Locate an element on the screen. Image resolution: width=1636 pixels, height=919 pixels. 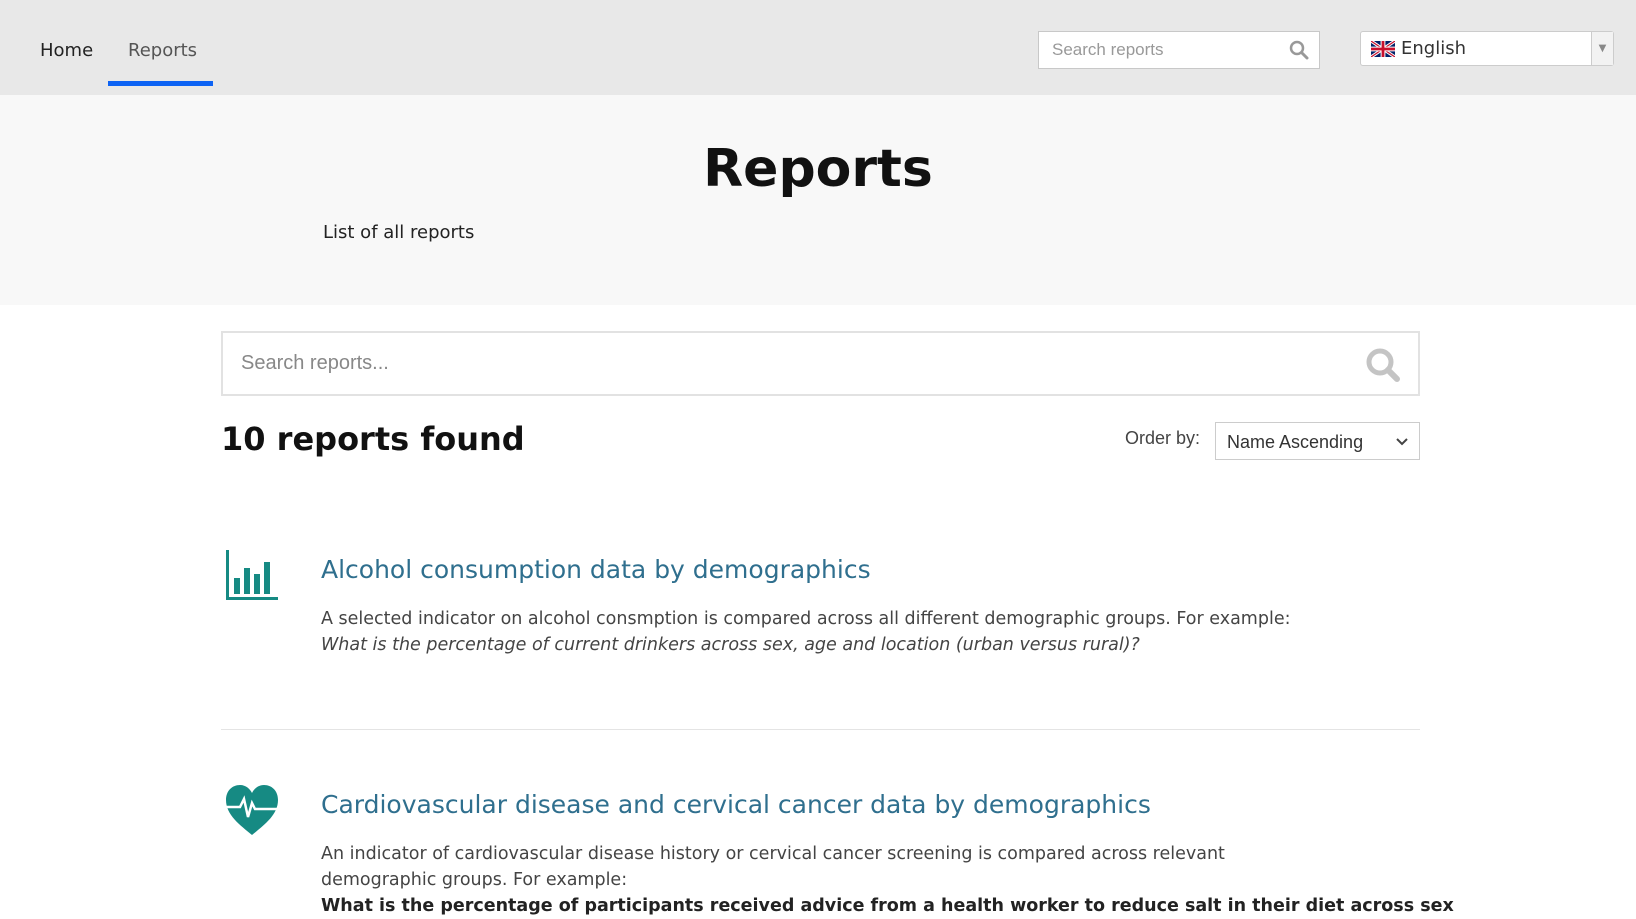
report-search is located at coordinates (820, 363).